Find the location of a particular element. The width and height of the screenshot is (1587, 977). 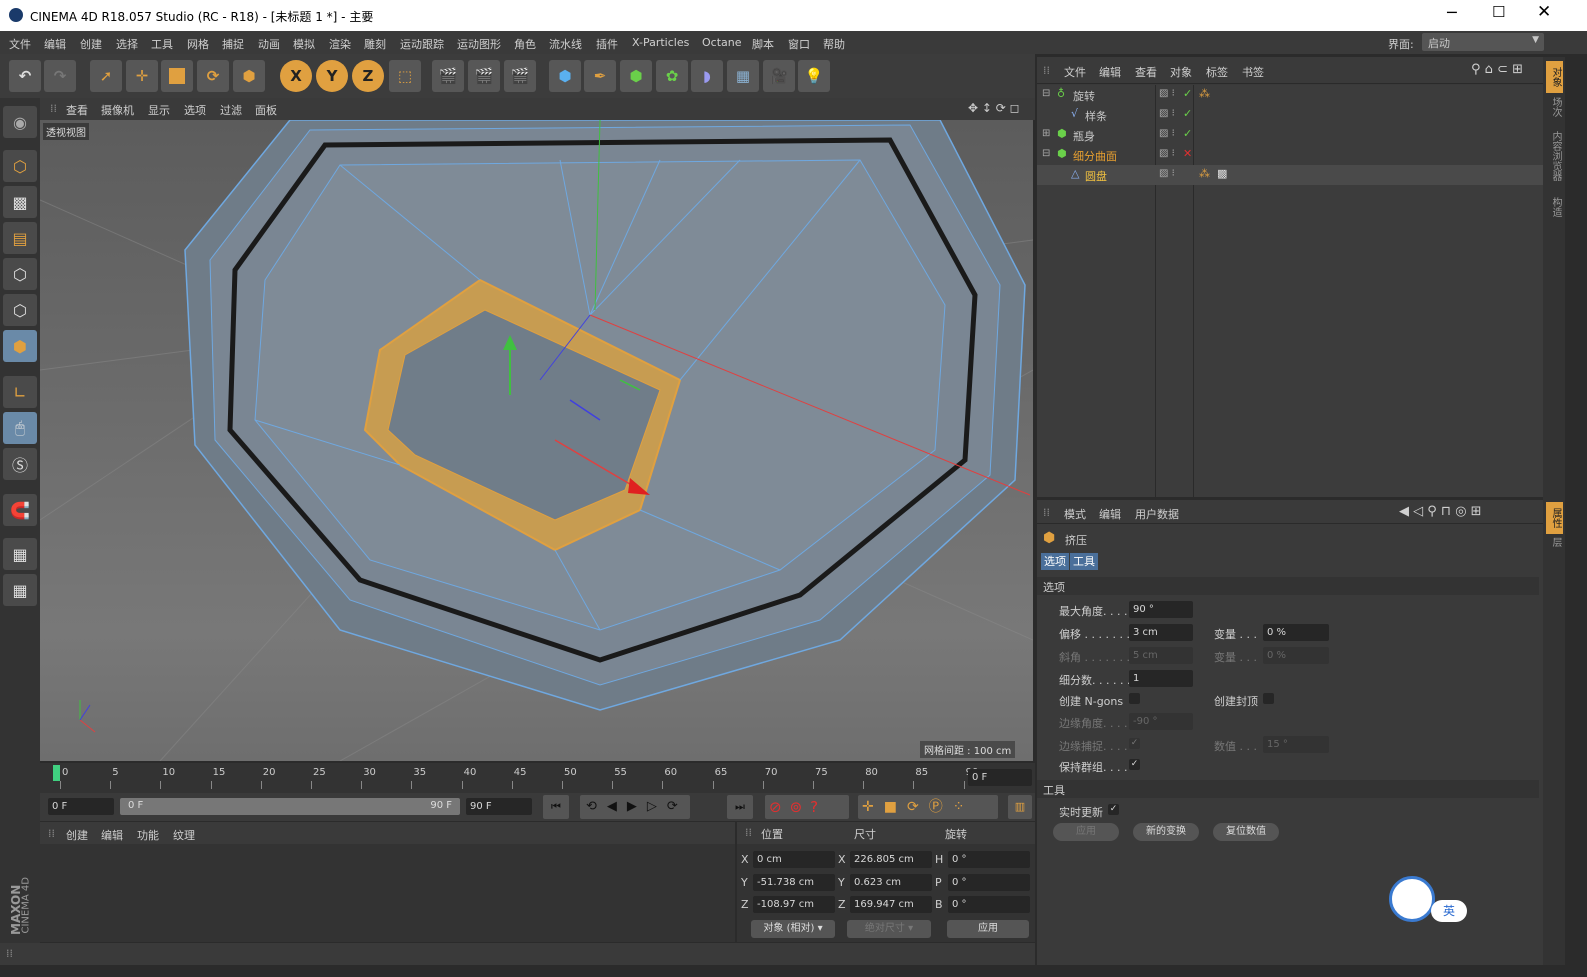

render-picture-viewer-button: 🎬 is located at coordinates (484, 76).